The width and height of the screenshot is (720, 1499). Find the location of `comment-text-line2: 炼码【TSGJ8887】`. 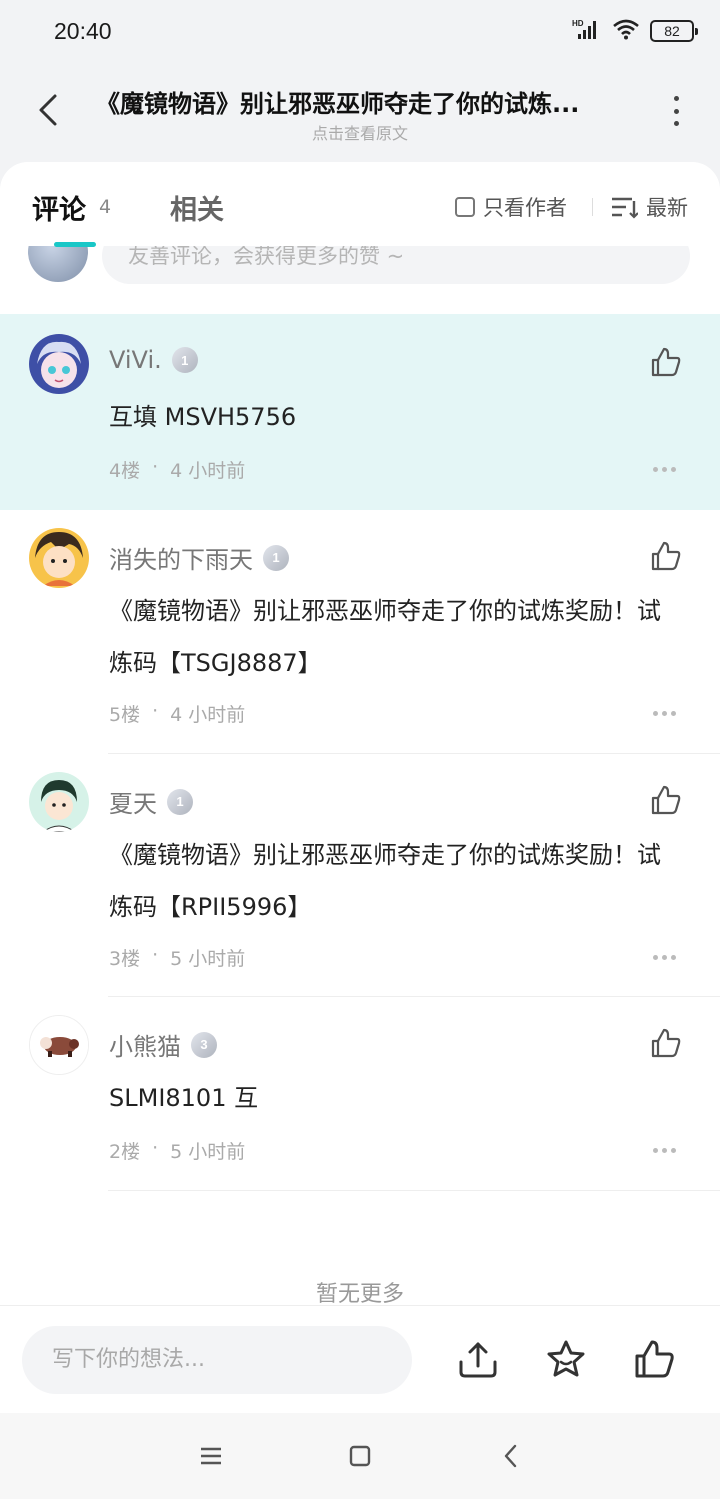

comment-text-line2: 炼码【TSGJ8887】 is located at coordinates (215, 663).